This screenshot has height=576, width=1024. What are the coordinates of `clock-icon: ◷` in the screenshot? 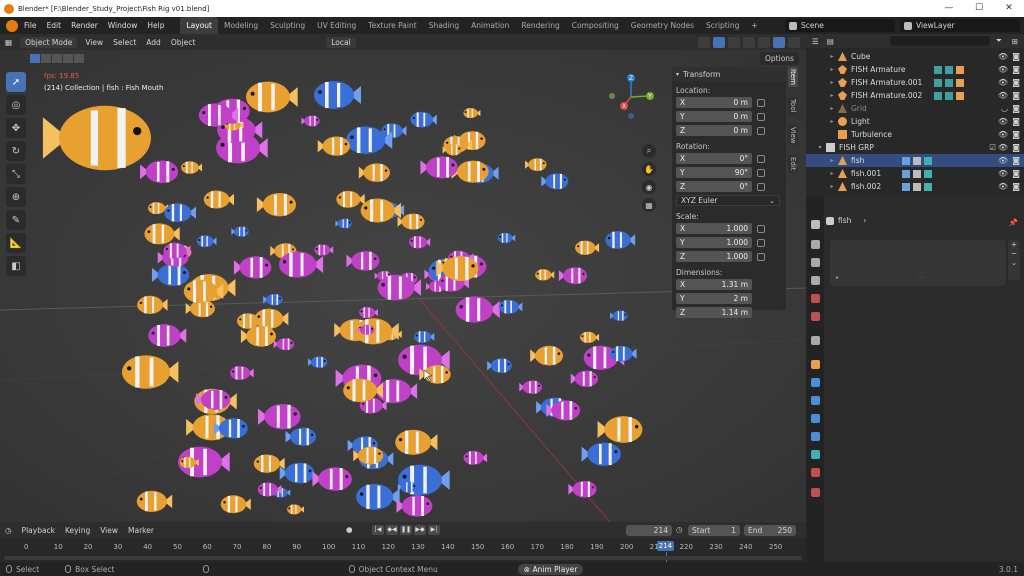 It's located at (679, 529).